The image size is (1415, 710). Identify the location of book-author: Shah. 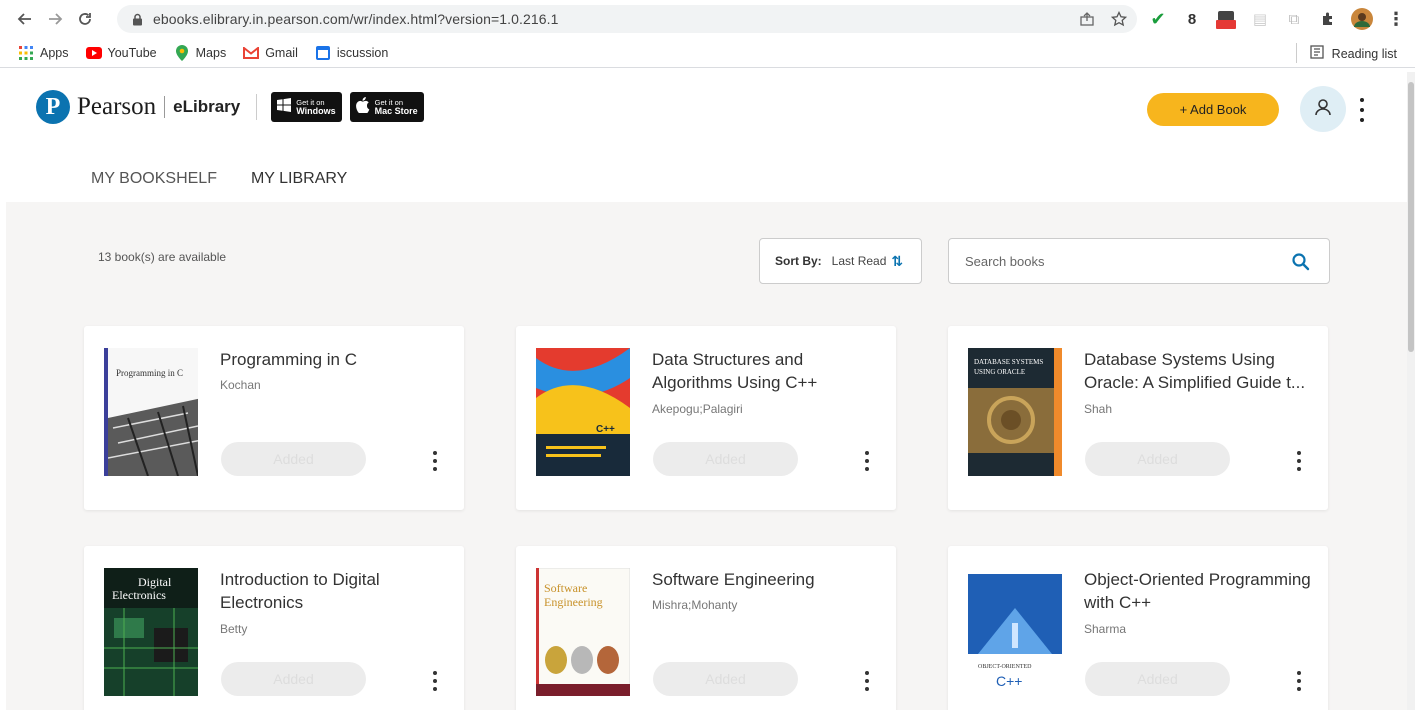
(1098, 409).